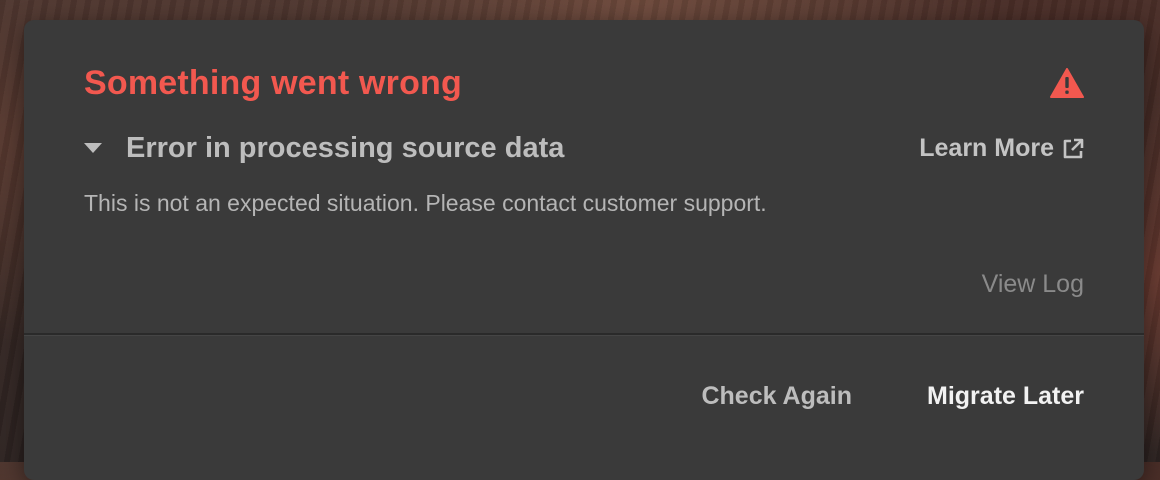 Image resolution: width=1160 pixels, height=480 pixels. I want to click on error-heading: Error in processing source data, so click(345, 147).